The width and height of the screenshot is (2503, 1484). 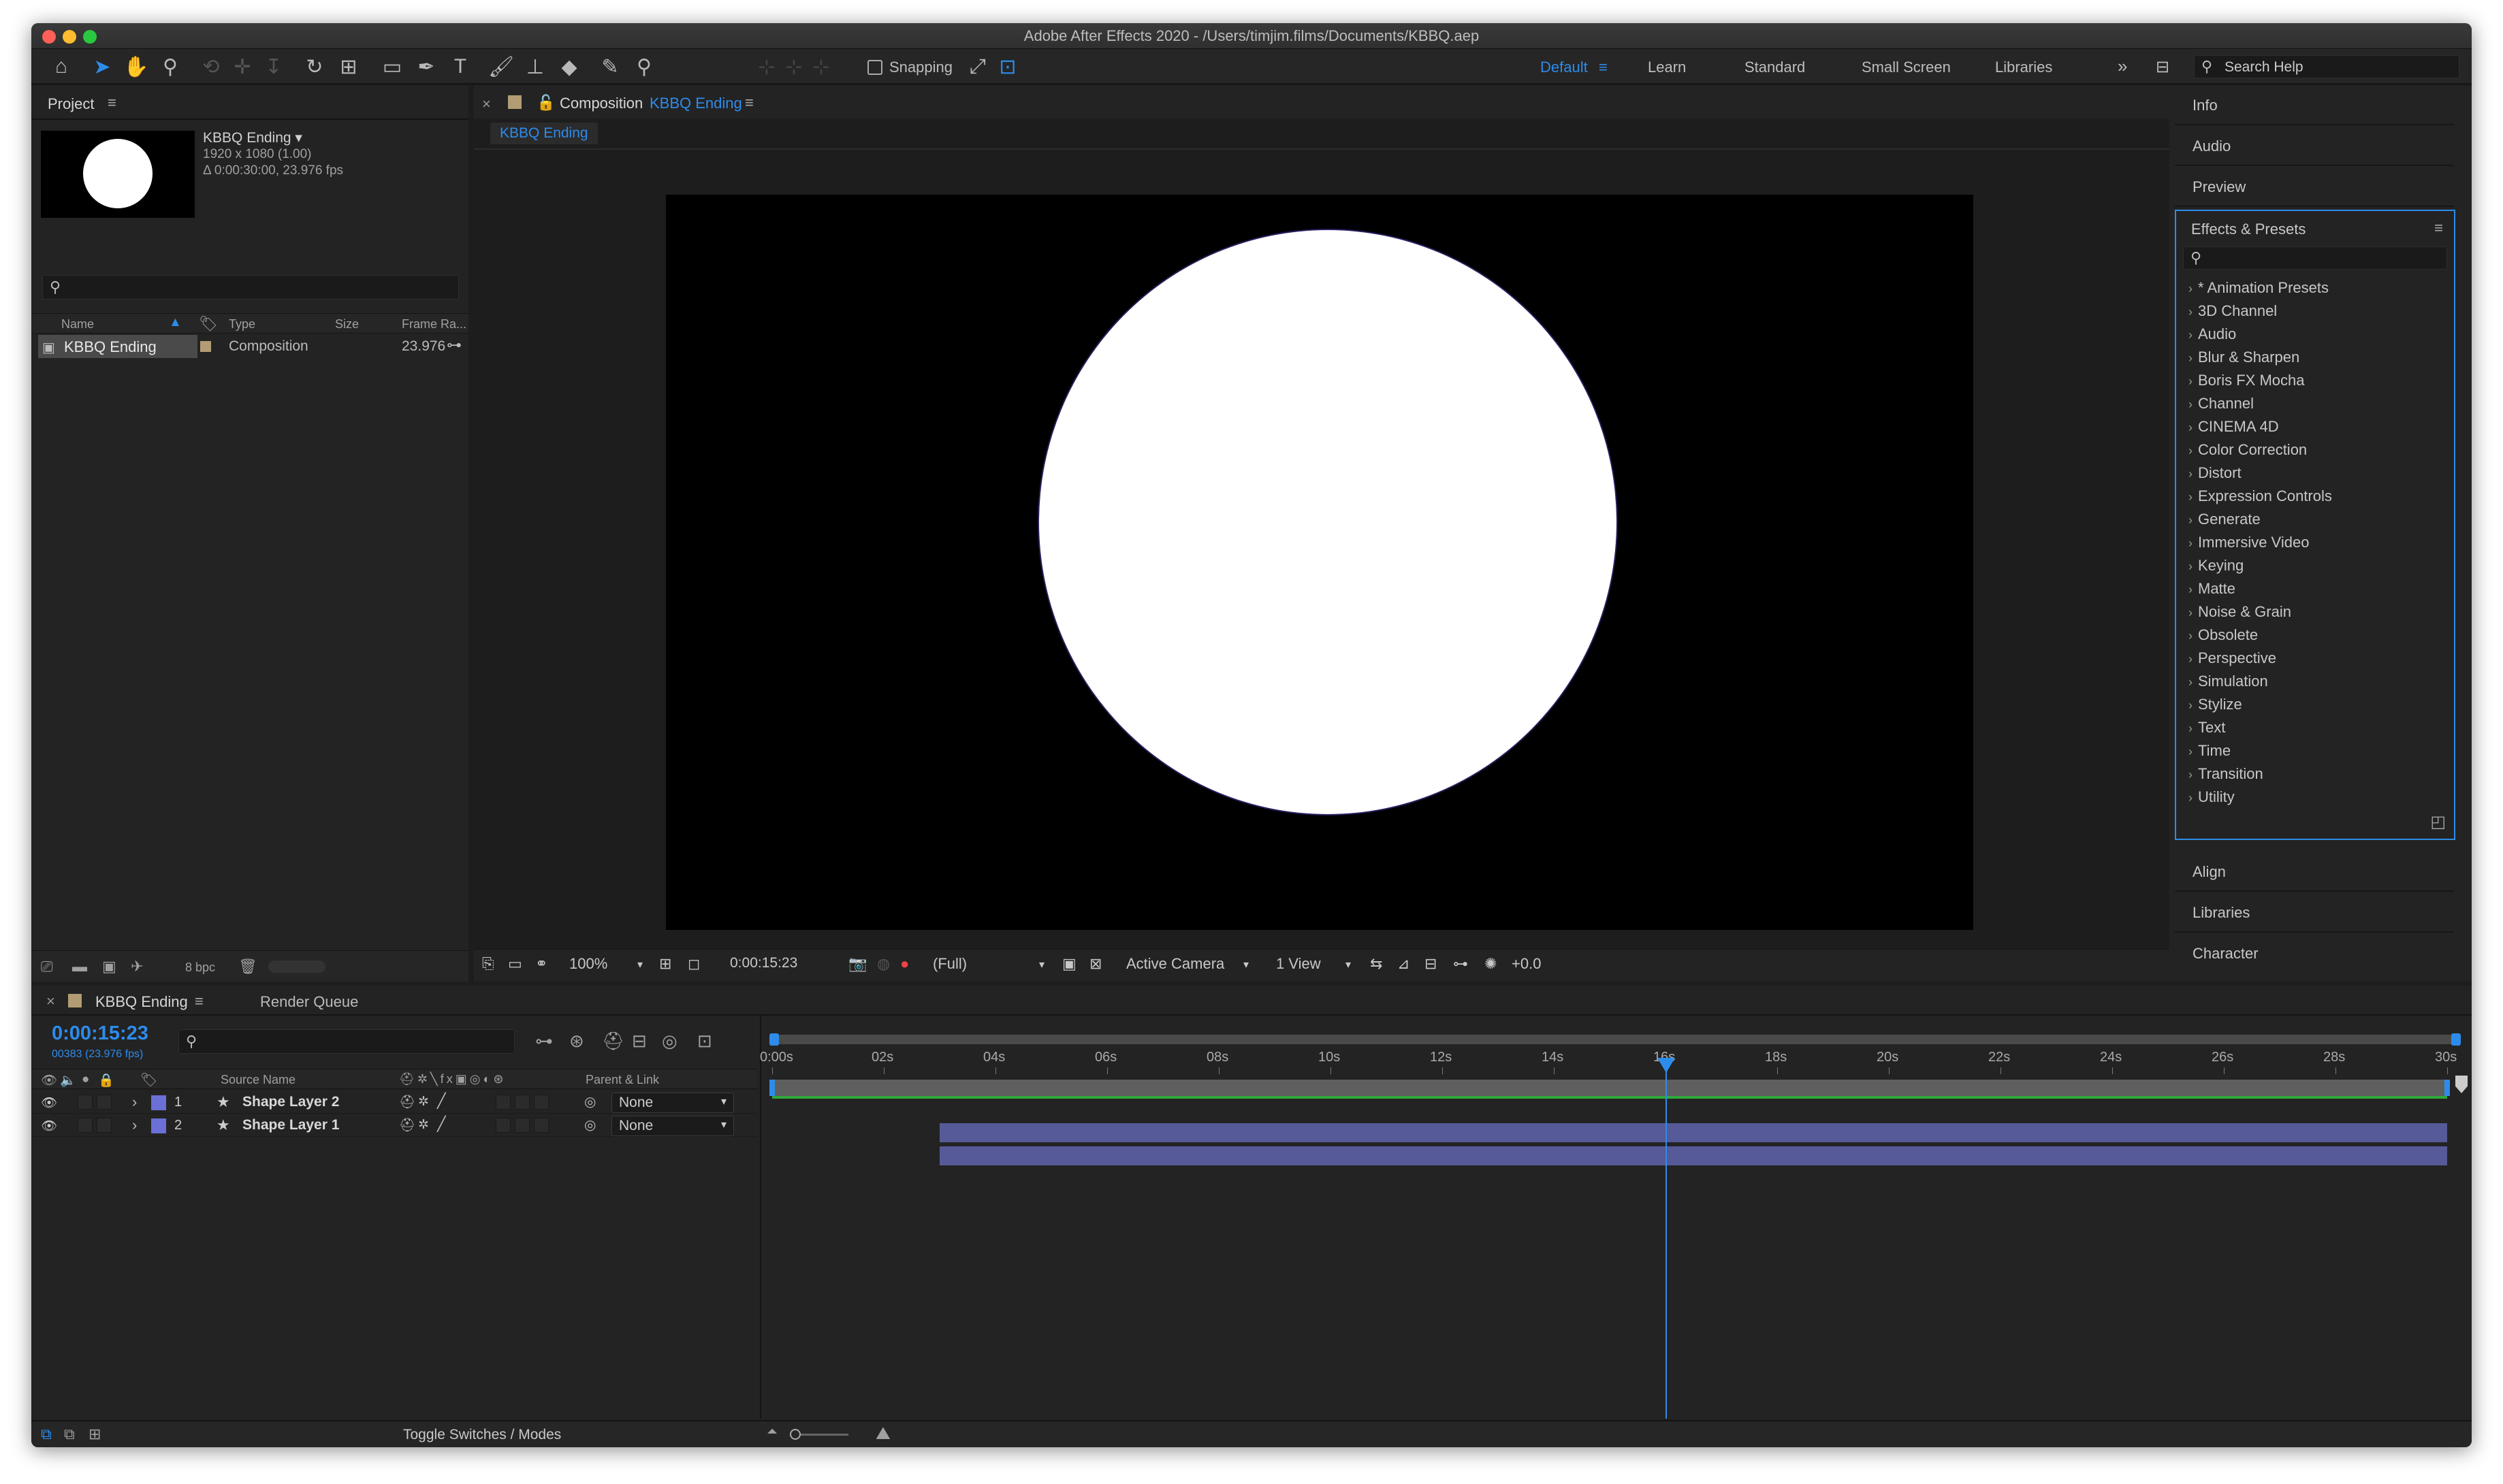 I want to click on effects-category: › Expression Controls, so click(x=2260, y=496).